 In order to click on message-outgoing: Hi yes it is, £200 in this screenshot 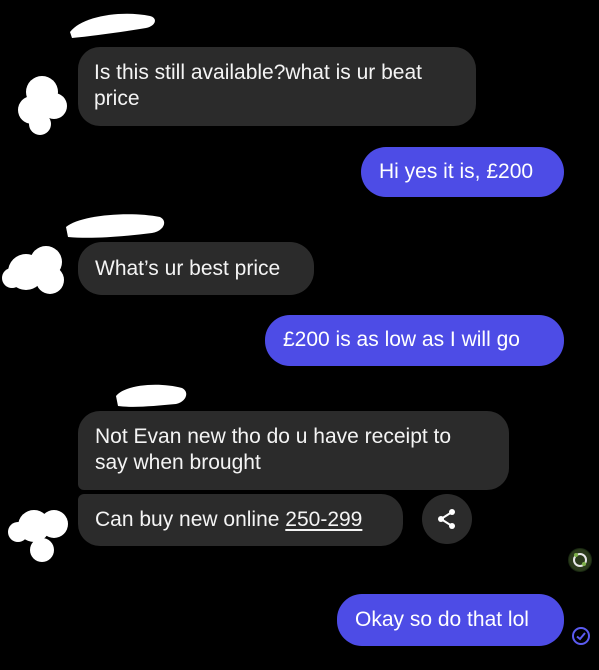, I will do `click(462, 172)`.